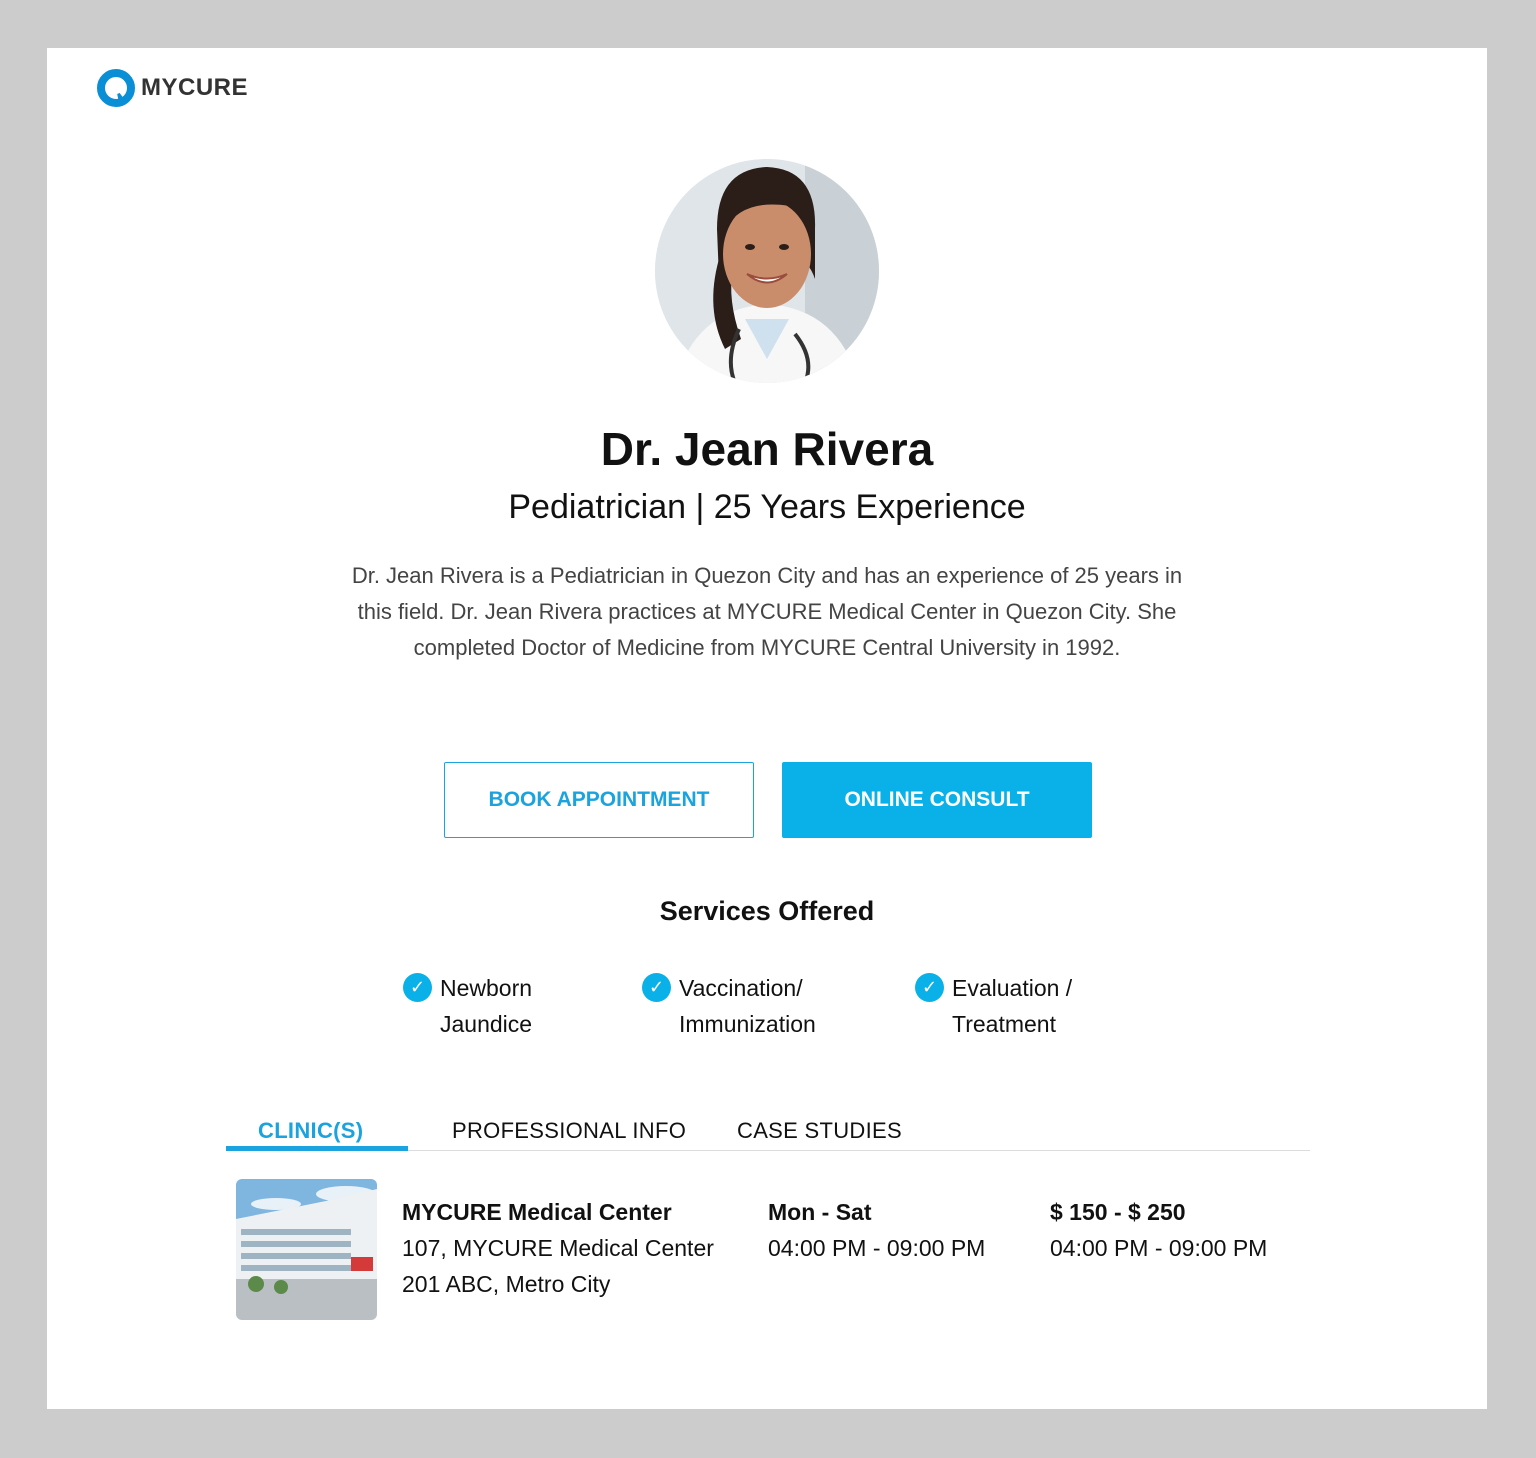 The width and height of the screenshot is (1536, 1458). Describe the element at coordinates (767, 911) in the screenshot. I see `services-title: Services Offered` at that location.